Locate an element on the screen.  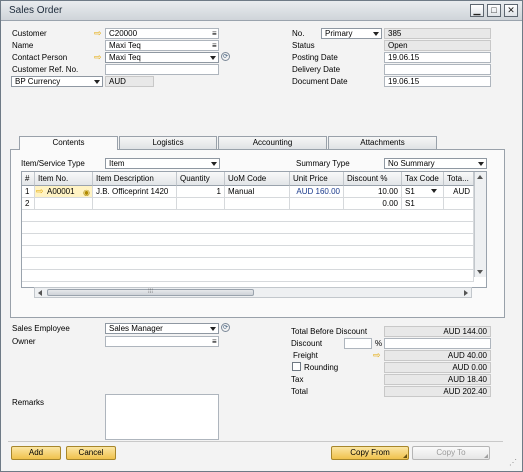
remarks-label: Remarks is located at coordinates (28, 402).